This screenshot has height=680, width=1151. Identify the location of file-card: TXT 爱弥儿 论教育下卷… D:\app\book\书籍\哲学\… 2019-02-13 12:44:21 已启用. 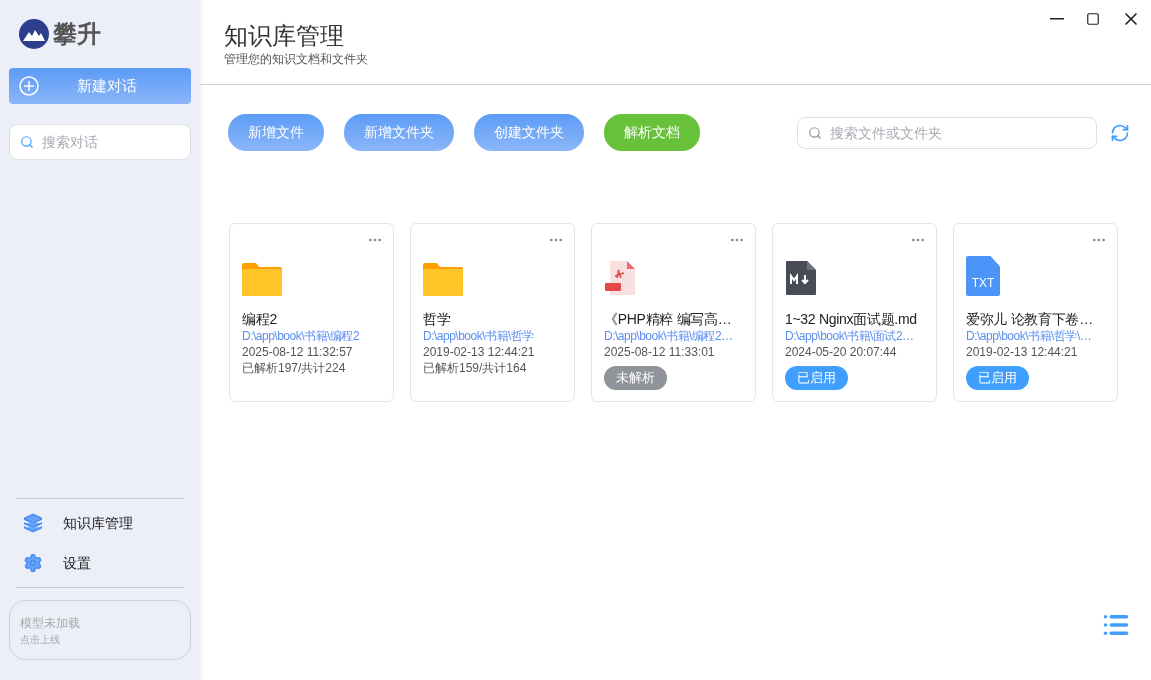
(1035, 312).